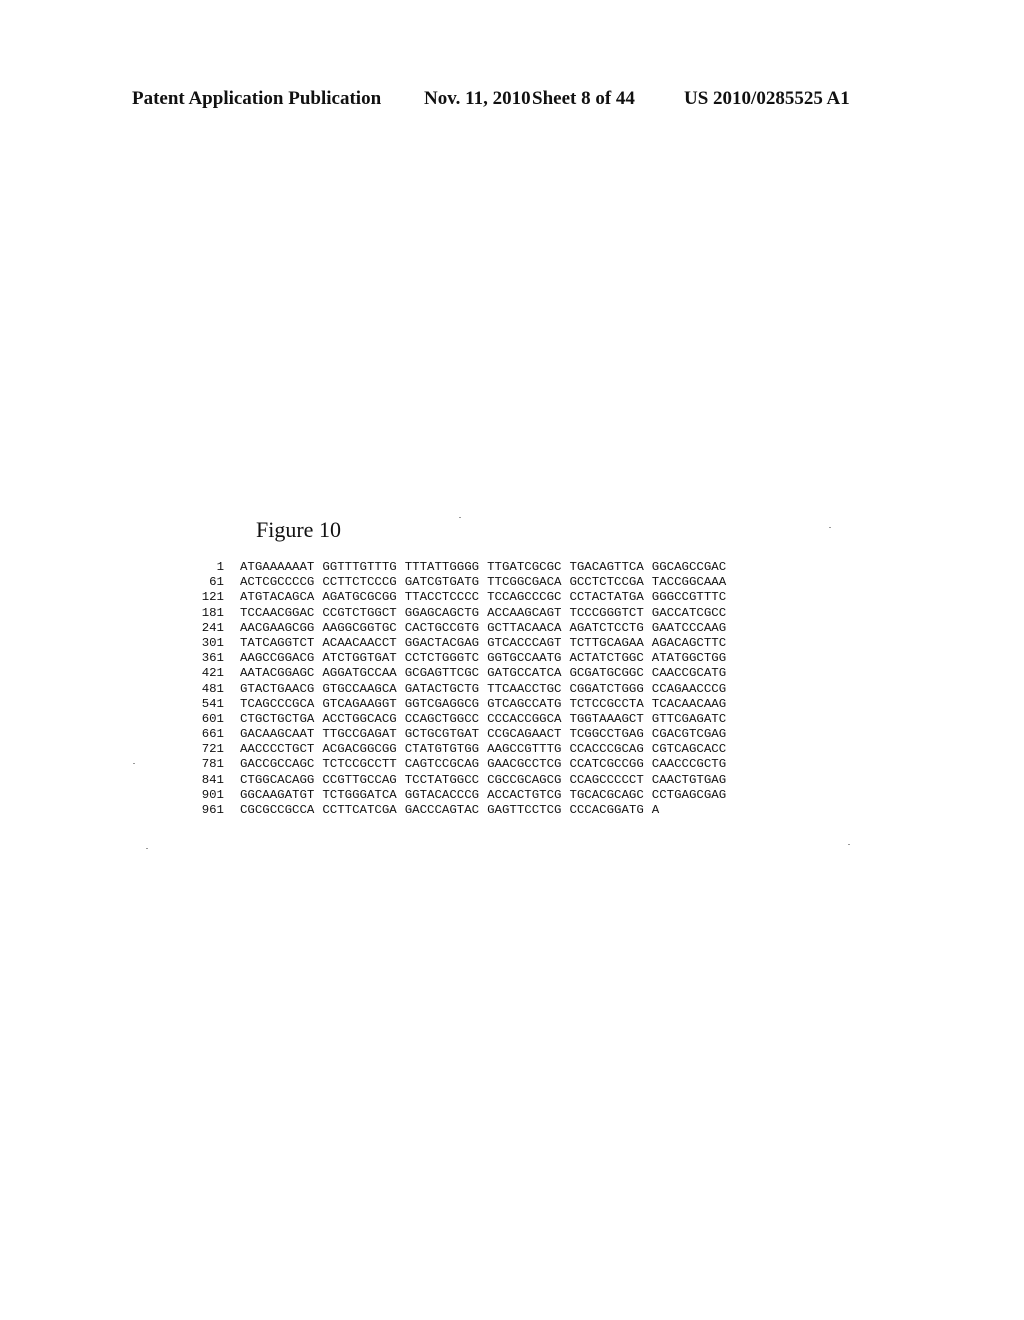  I want to click on sequence-segment: GTGCCAAGCA, so click(359, 688).